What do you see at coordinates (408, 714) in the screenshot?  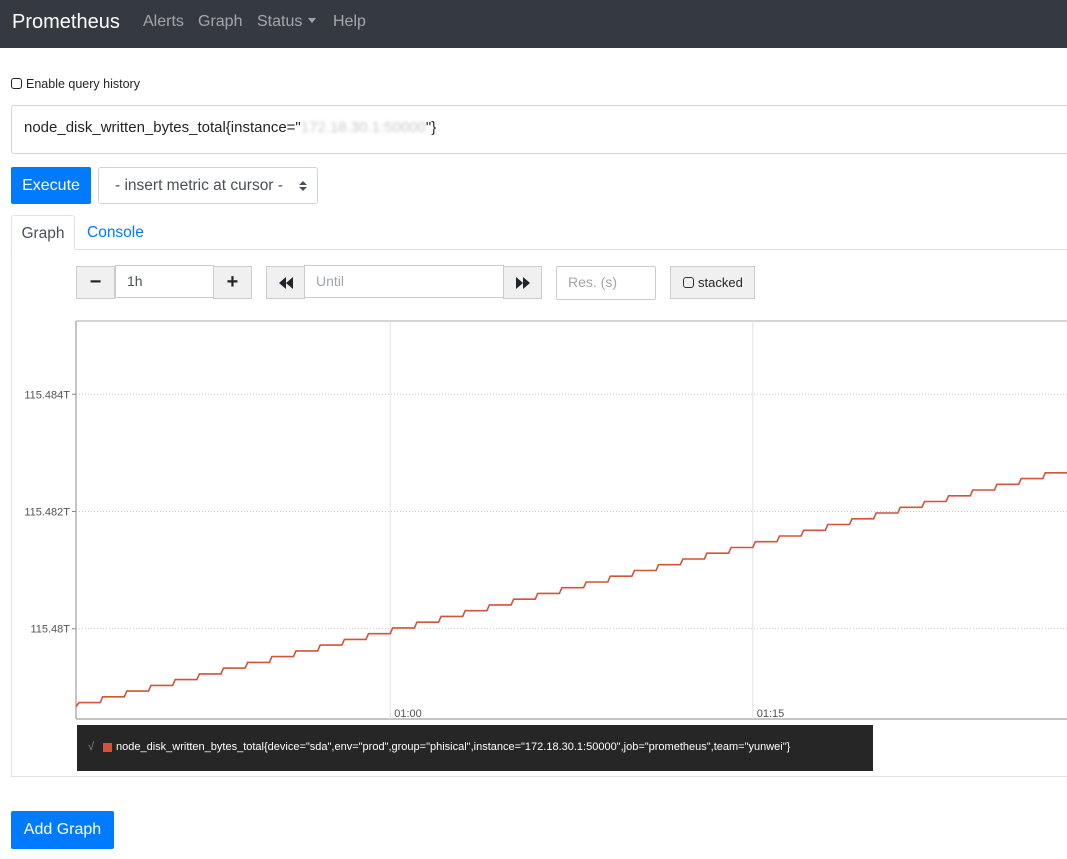 I see `x-tick-label: 01:00` at bounding box center [408, 714].